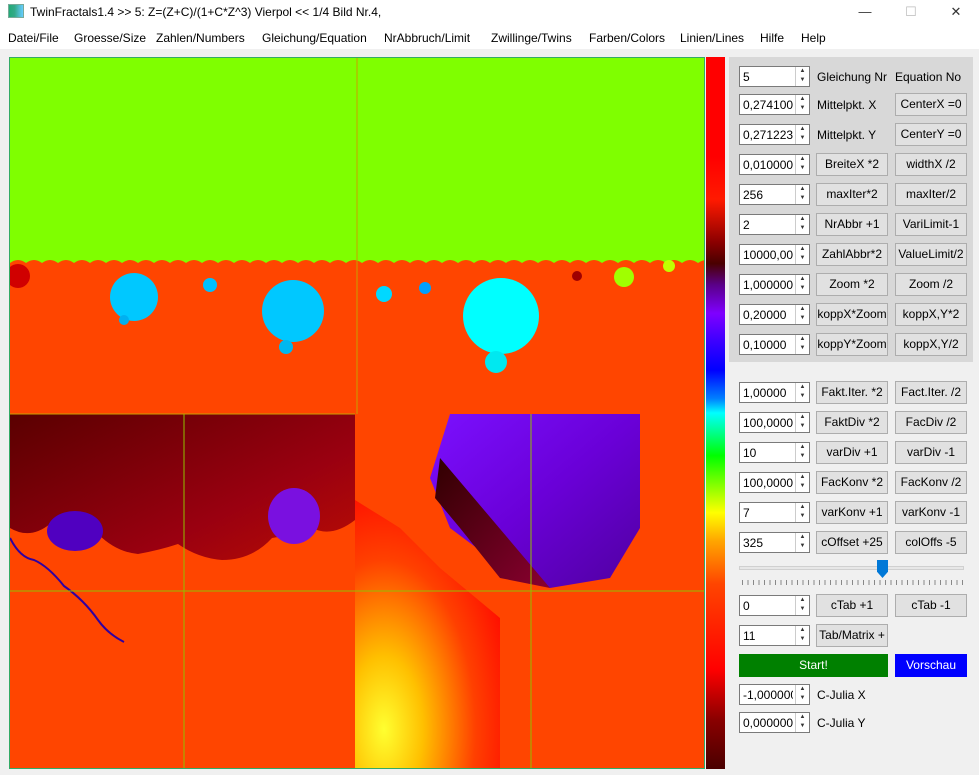  I want to click on menu-farben: Farben/Colors, so click(627, 38).